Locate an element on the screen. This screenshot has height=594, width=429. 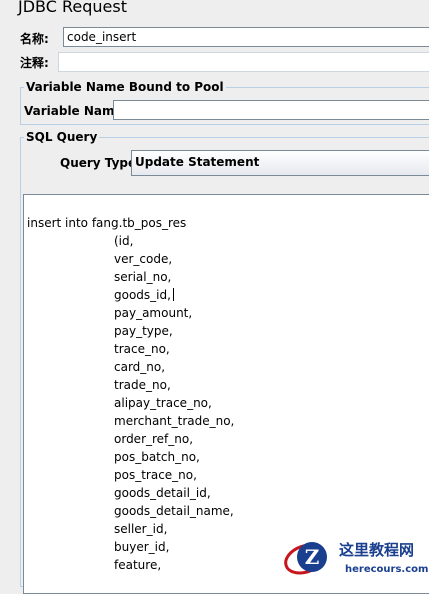
sql-column-line: order_ref_no, is located at coordinates (154, 439).